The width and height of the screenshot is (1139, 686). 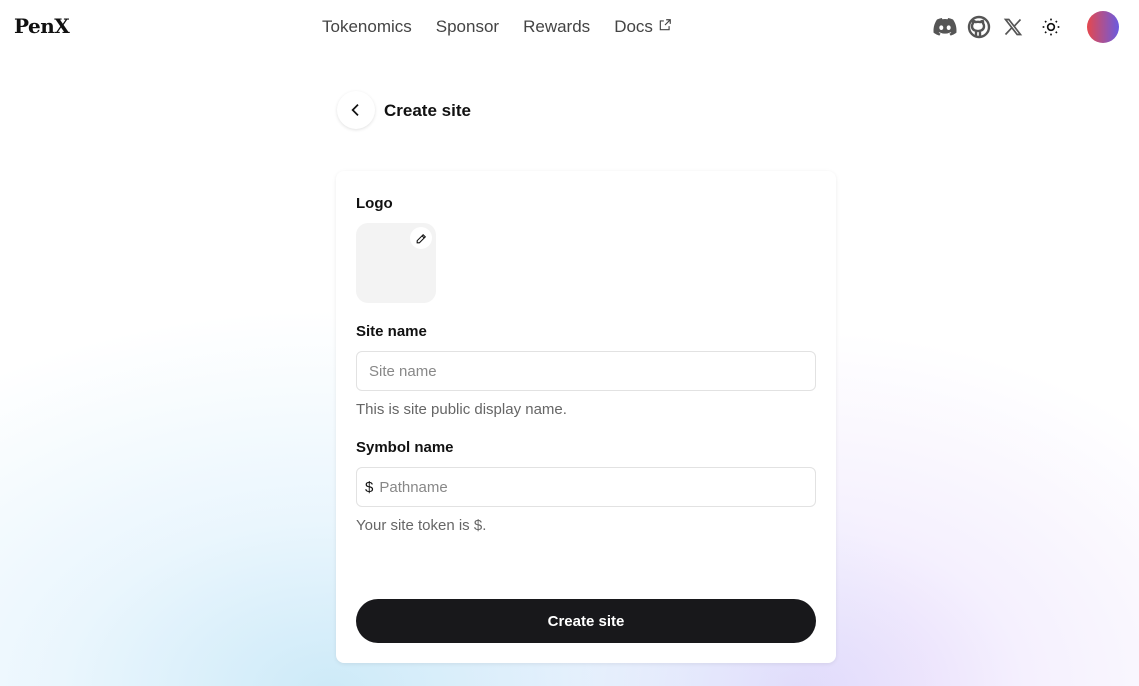 What do you see at coordinates (461, 409) in the screenshot?
I see `site-name-help: This is site public display name.` at bounding box center [461, 409].